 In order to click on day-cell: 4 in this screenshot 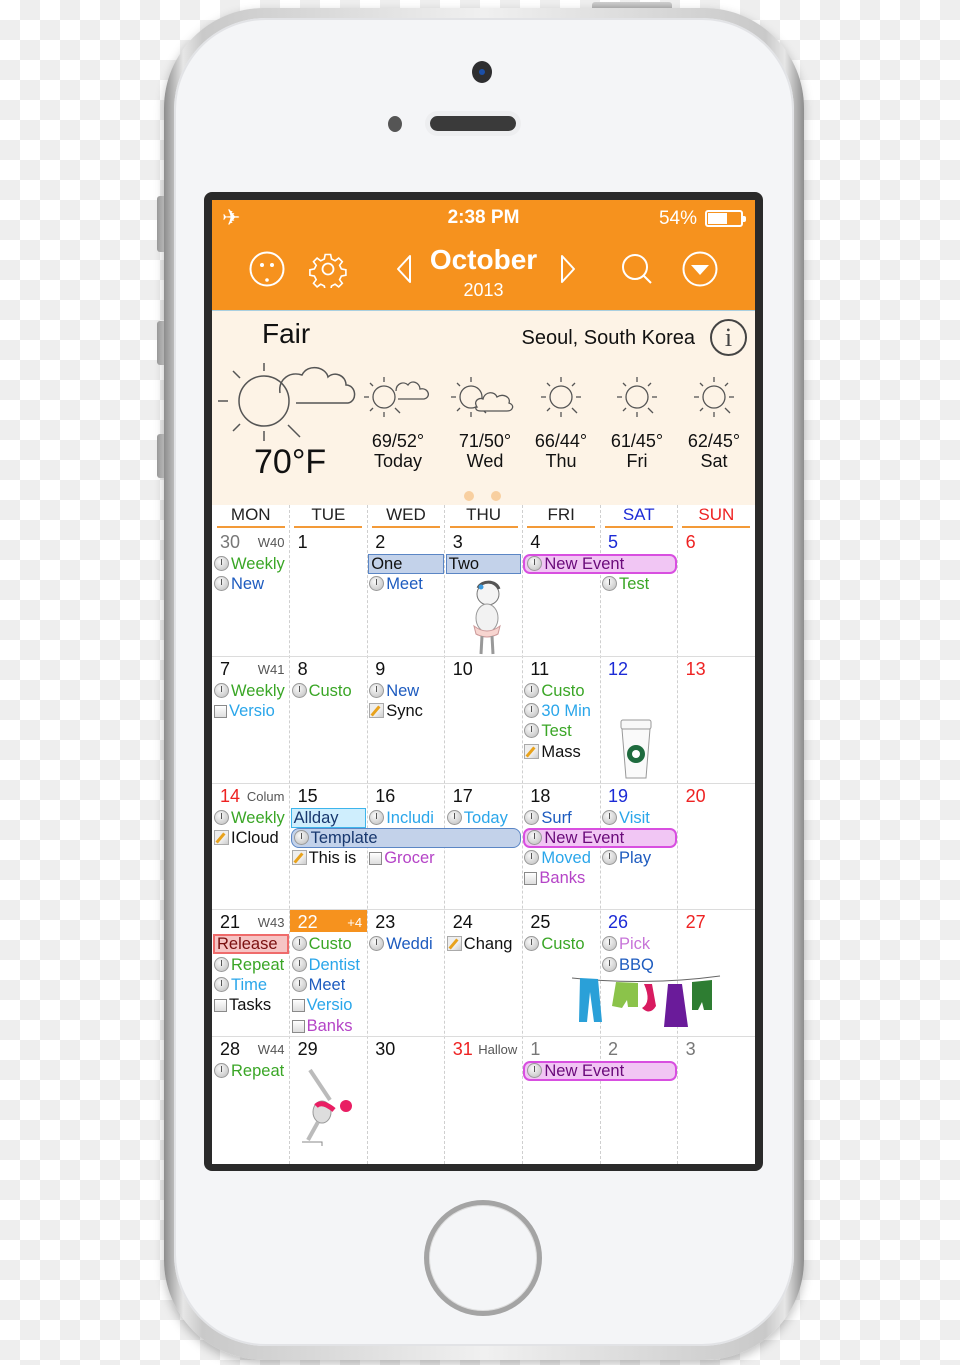, I will do `click(561, 593)`.